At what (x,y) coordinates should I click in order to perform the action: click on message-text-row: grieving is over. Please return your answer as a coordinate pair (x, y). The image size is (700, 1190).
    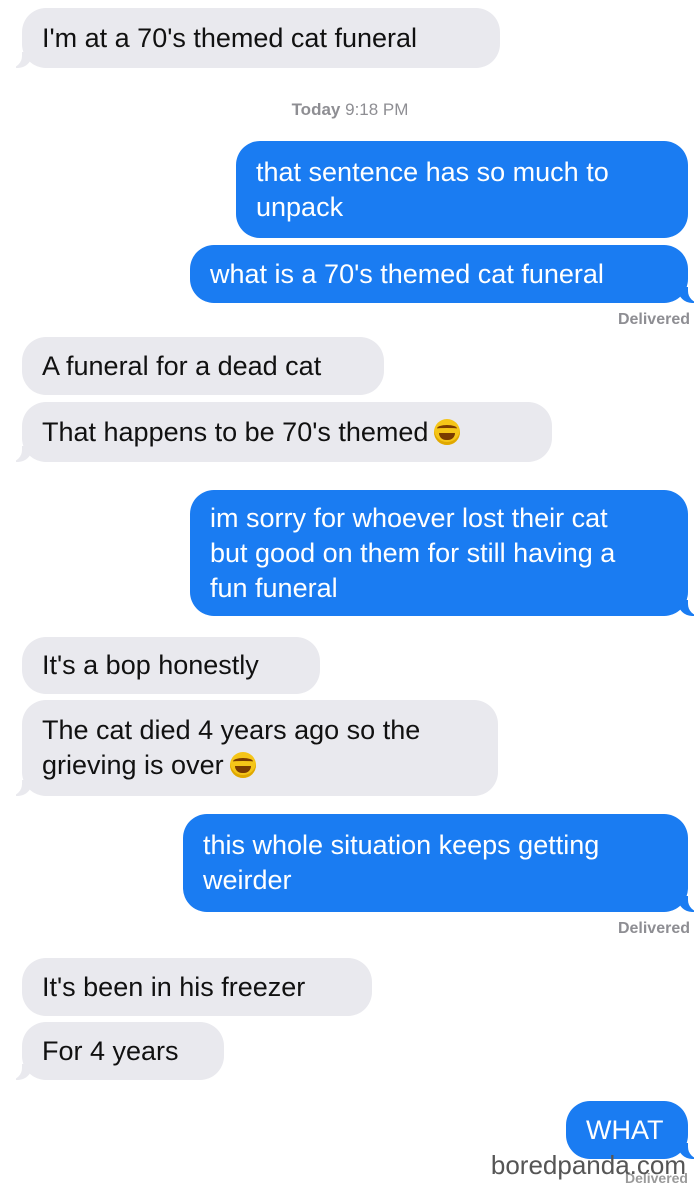
    Looking at the image, I should click on (260, 765).